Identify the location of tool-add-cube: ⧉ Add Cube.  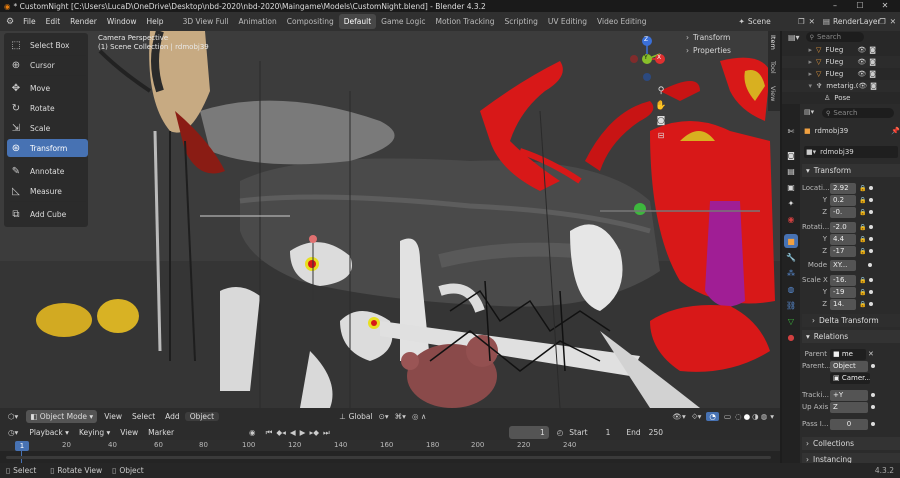
(47, 214).